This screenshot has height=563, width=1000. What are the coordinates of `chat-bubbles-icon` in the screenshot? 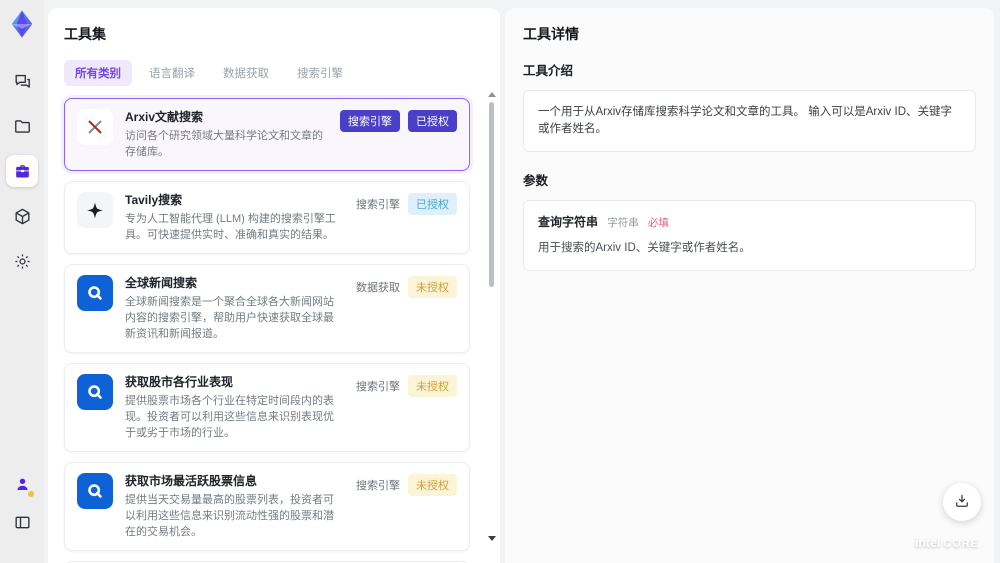 It's located at (22, 81).